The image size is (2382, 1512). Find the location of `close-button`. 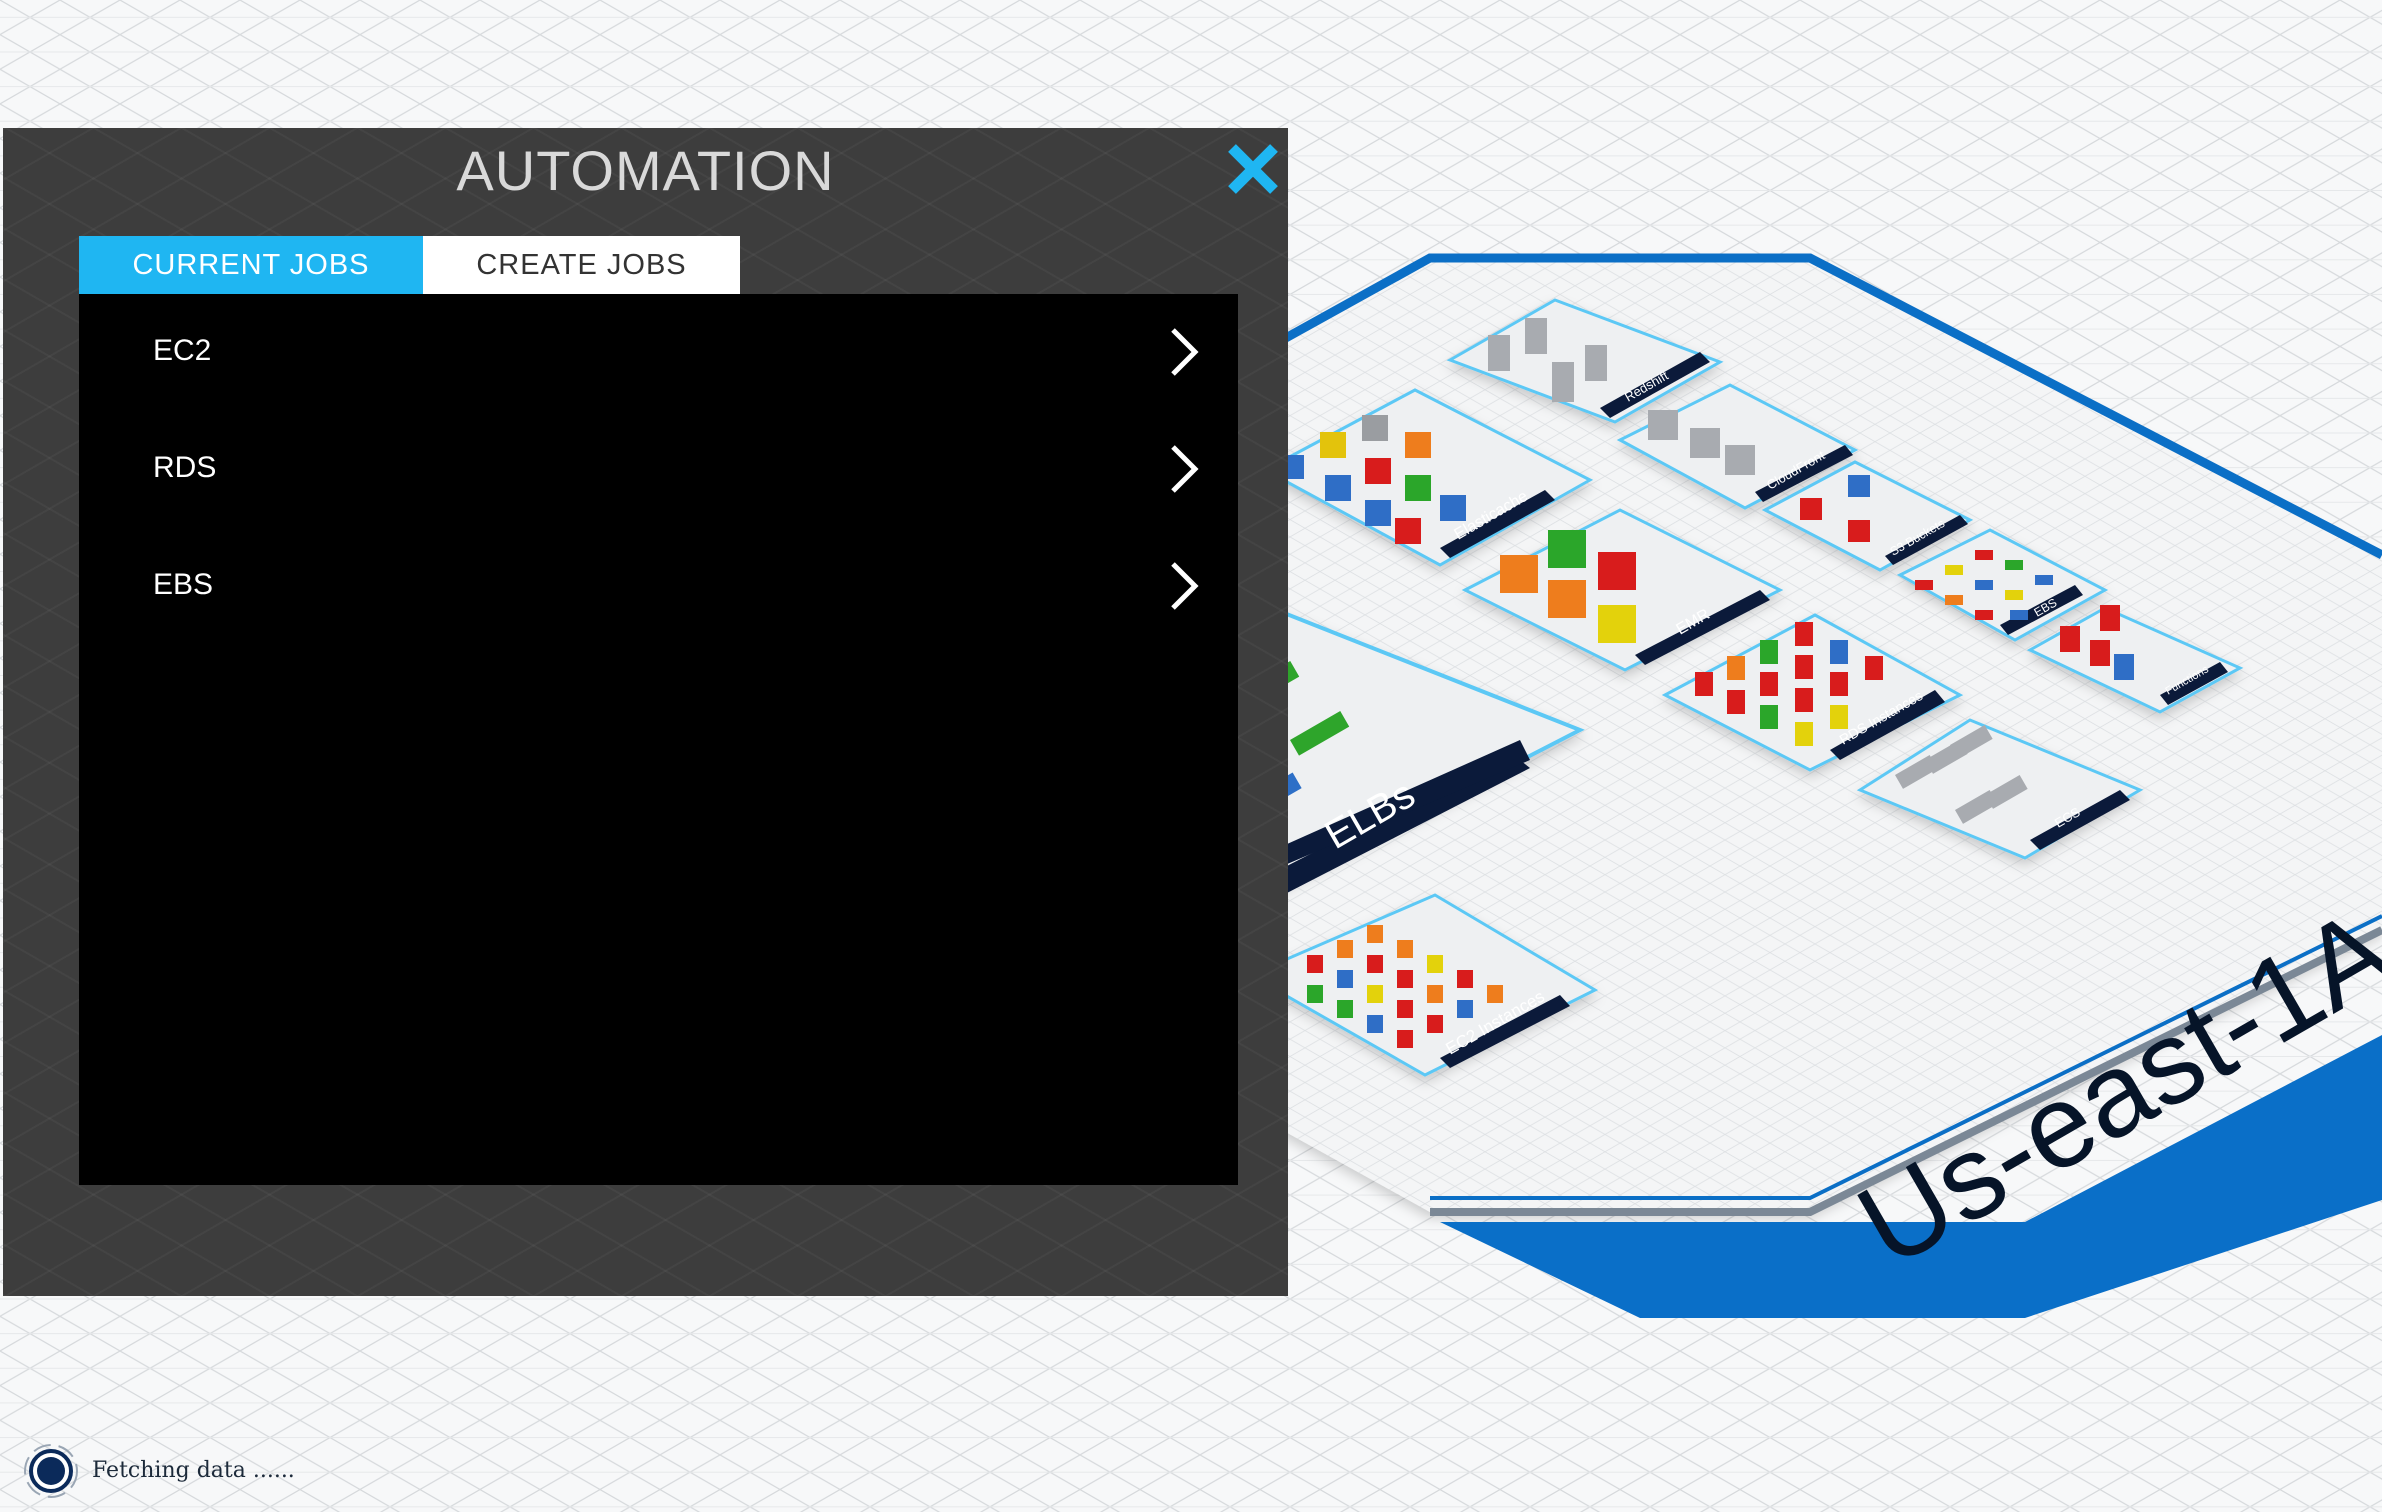

close-button is located at coordinates (1253, 169).